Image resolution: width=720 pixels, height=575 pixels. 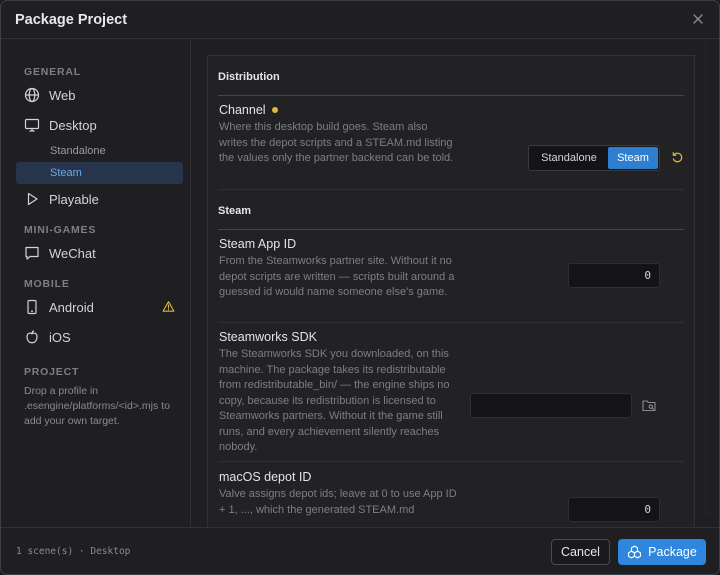 I want to click on close-icon, so click(x=698, y=19).